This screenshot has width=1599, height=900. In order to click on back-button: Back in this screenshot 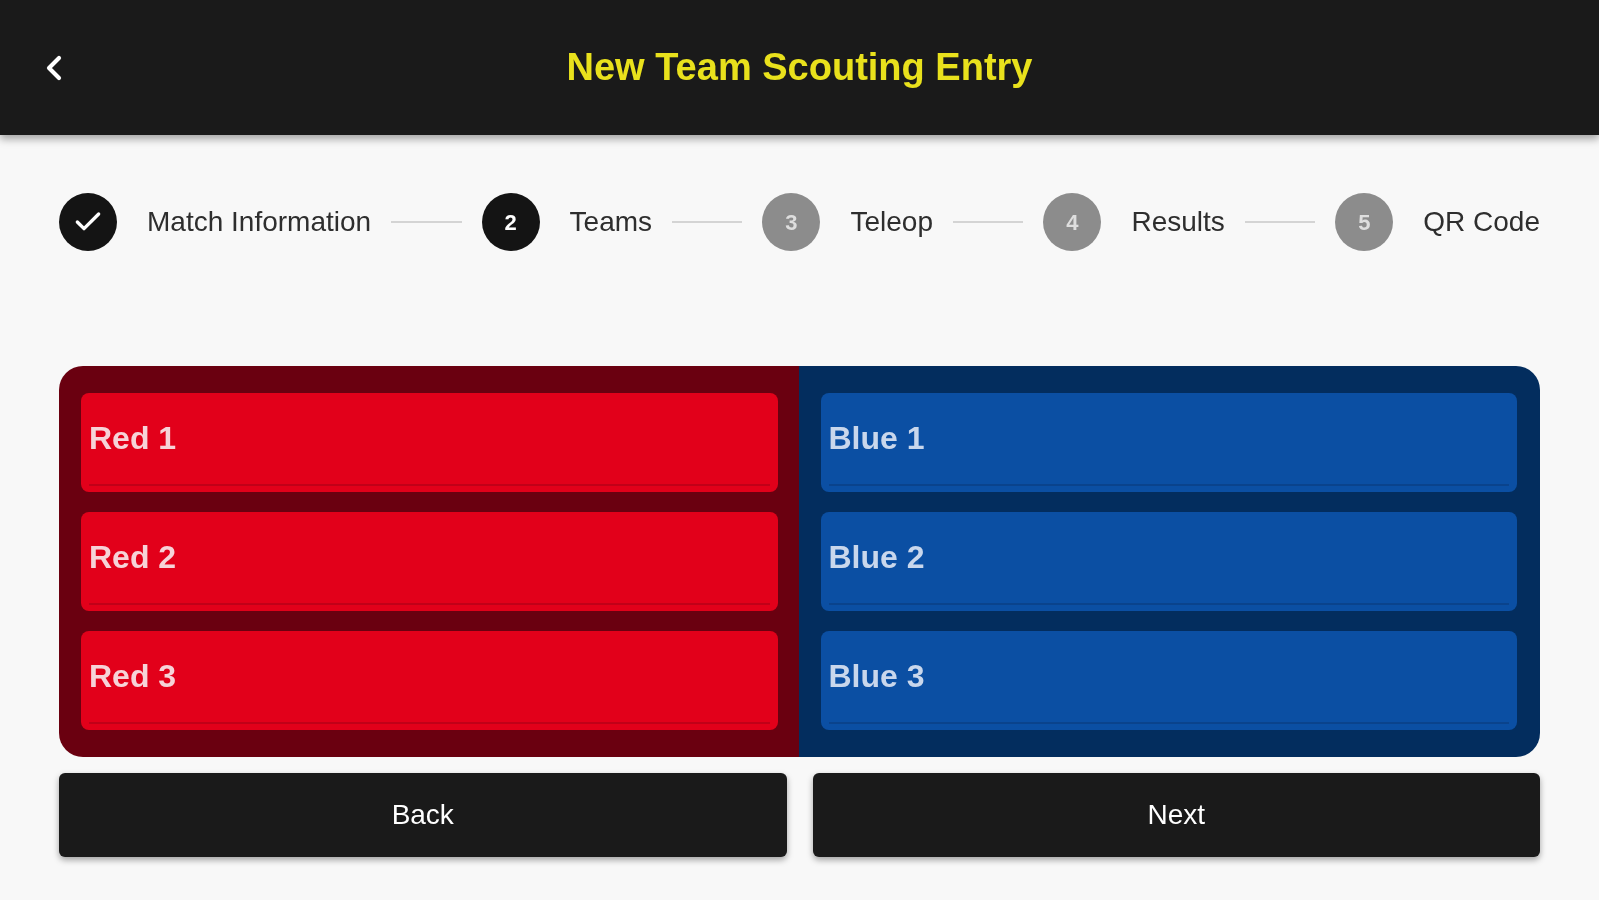, I will do `click(423, 815)`.